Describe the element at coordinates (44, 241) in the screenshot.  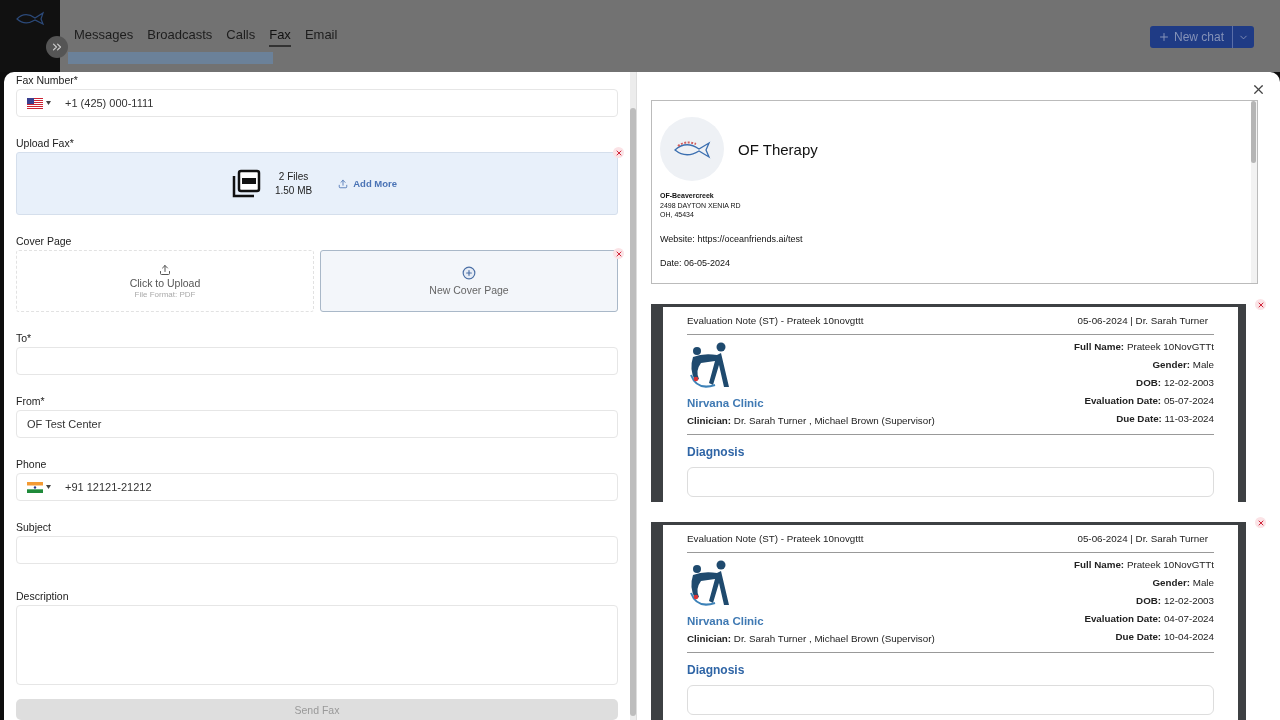
I see `field-label: Cover Page` at that location.